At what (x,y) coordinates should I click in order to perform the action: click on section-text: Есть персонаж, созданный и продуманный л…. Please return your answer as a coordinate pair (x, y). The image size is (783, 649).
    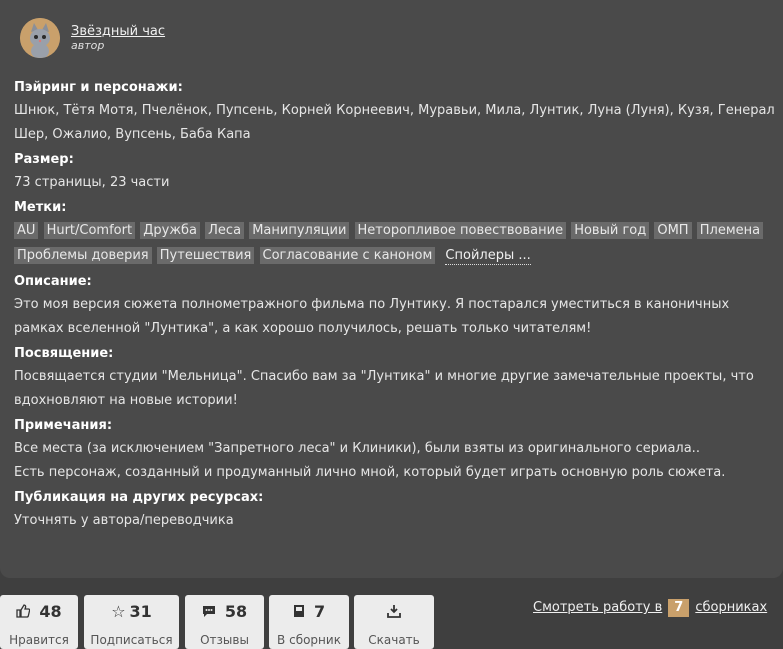
    Looking at the image, I should click on (370, 472).